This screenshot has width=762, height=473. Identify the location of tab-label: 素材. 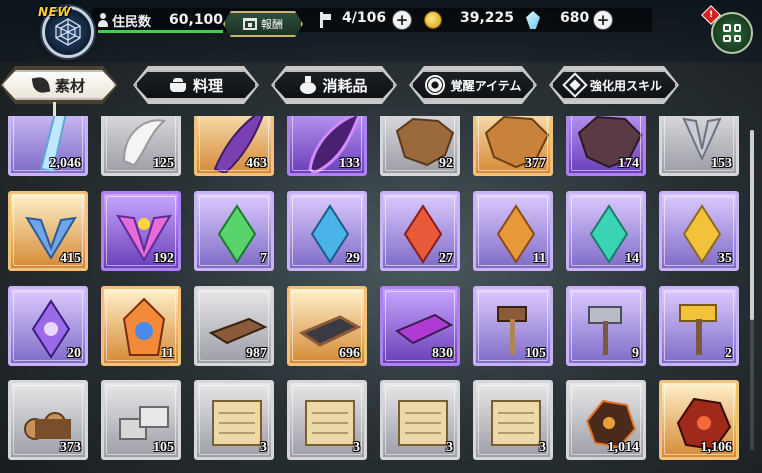
(69, 85).